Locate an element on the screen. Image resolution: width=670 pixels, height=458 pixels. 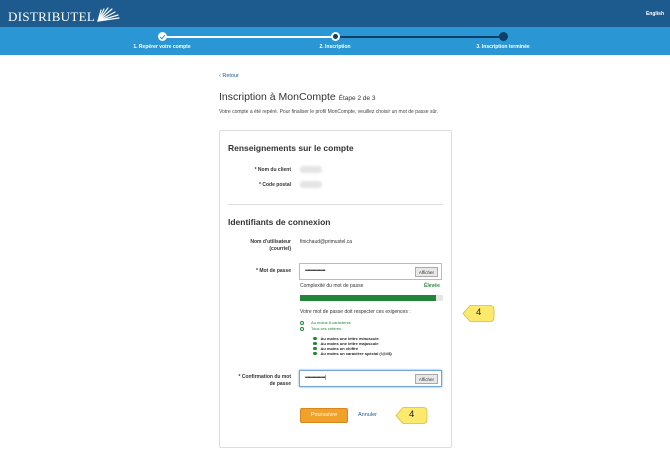
username-value: finichaud@primustel.ca is located at coordinates (326, 242).